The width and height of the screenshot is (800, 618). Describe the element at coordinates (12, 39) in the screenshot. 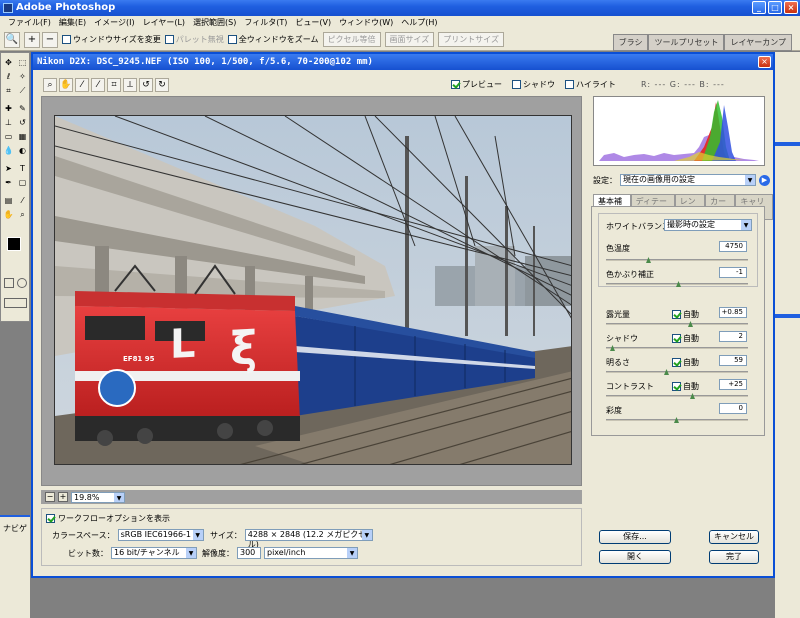

I see `zoom-tool-icon: 🔍` at that location.